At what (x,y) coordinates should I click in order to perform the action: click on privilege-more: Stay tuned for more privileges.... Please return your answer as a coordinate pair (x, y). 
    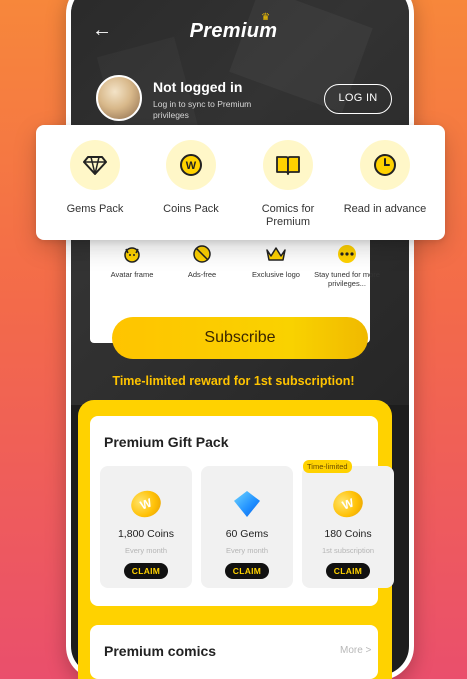
    Looking at the image, I should click on (347, 266).